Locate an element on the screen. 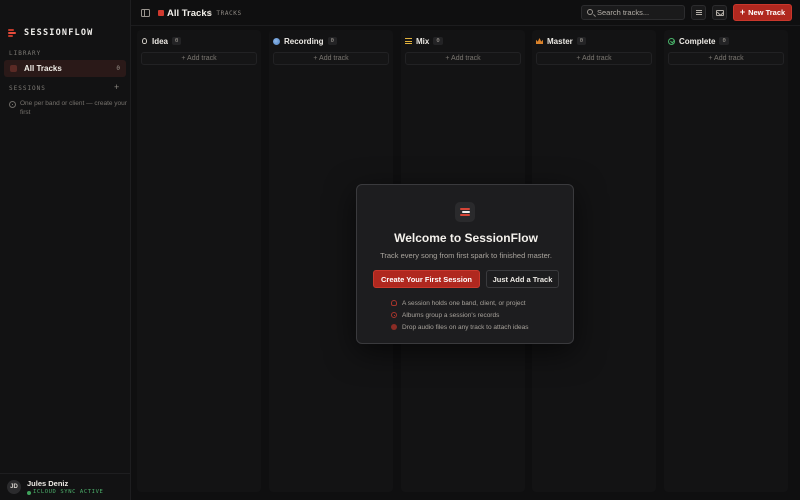 The height and width of the screenshot is (500, 800). brand-name: SESSIONFLOW is located at coordinates (59, 33).